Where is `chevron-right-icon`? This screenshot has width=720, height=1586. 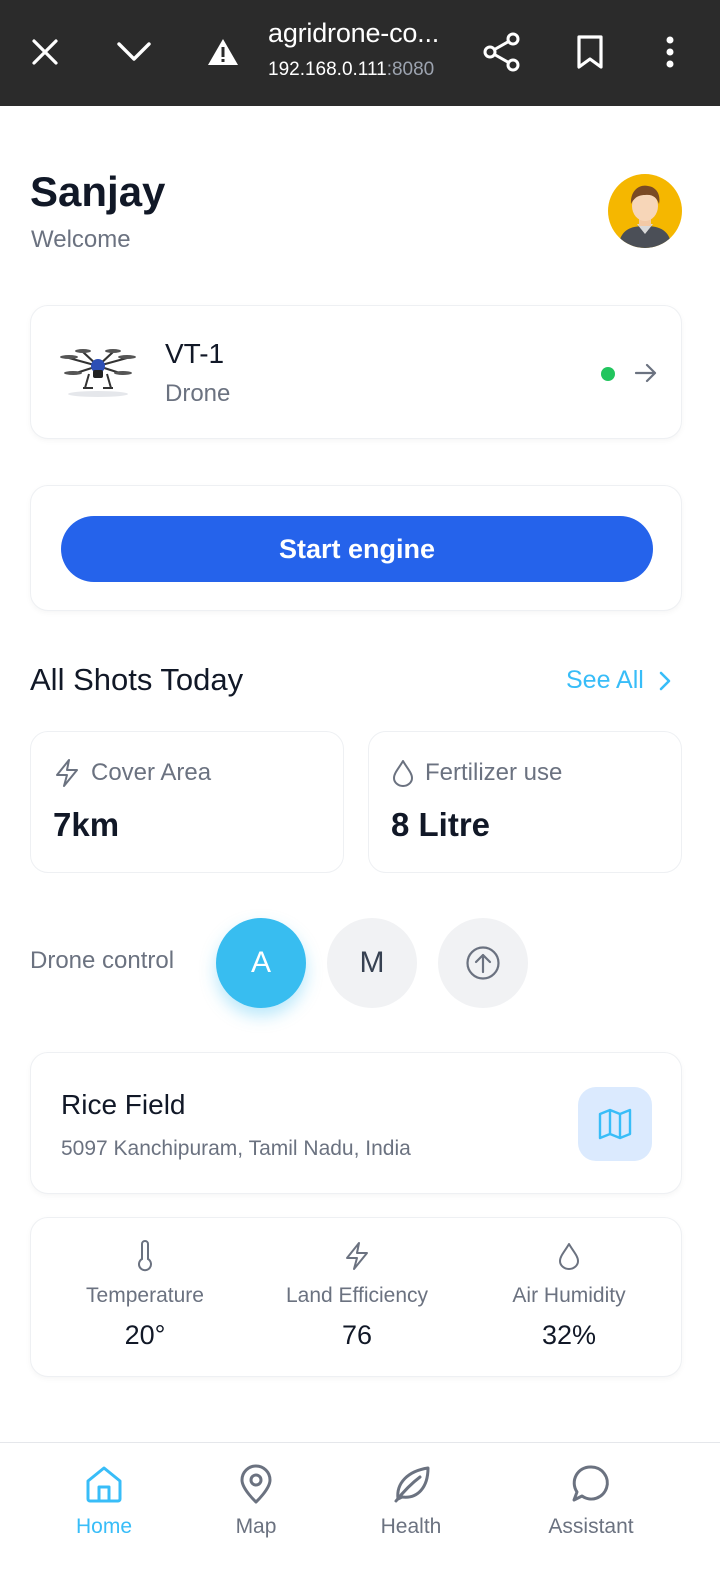
chevron-right-icon is located at coordinates (665, 680).